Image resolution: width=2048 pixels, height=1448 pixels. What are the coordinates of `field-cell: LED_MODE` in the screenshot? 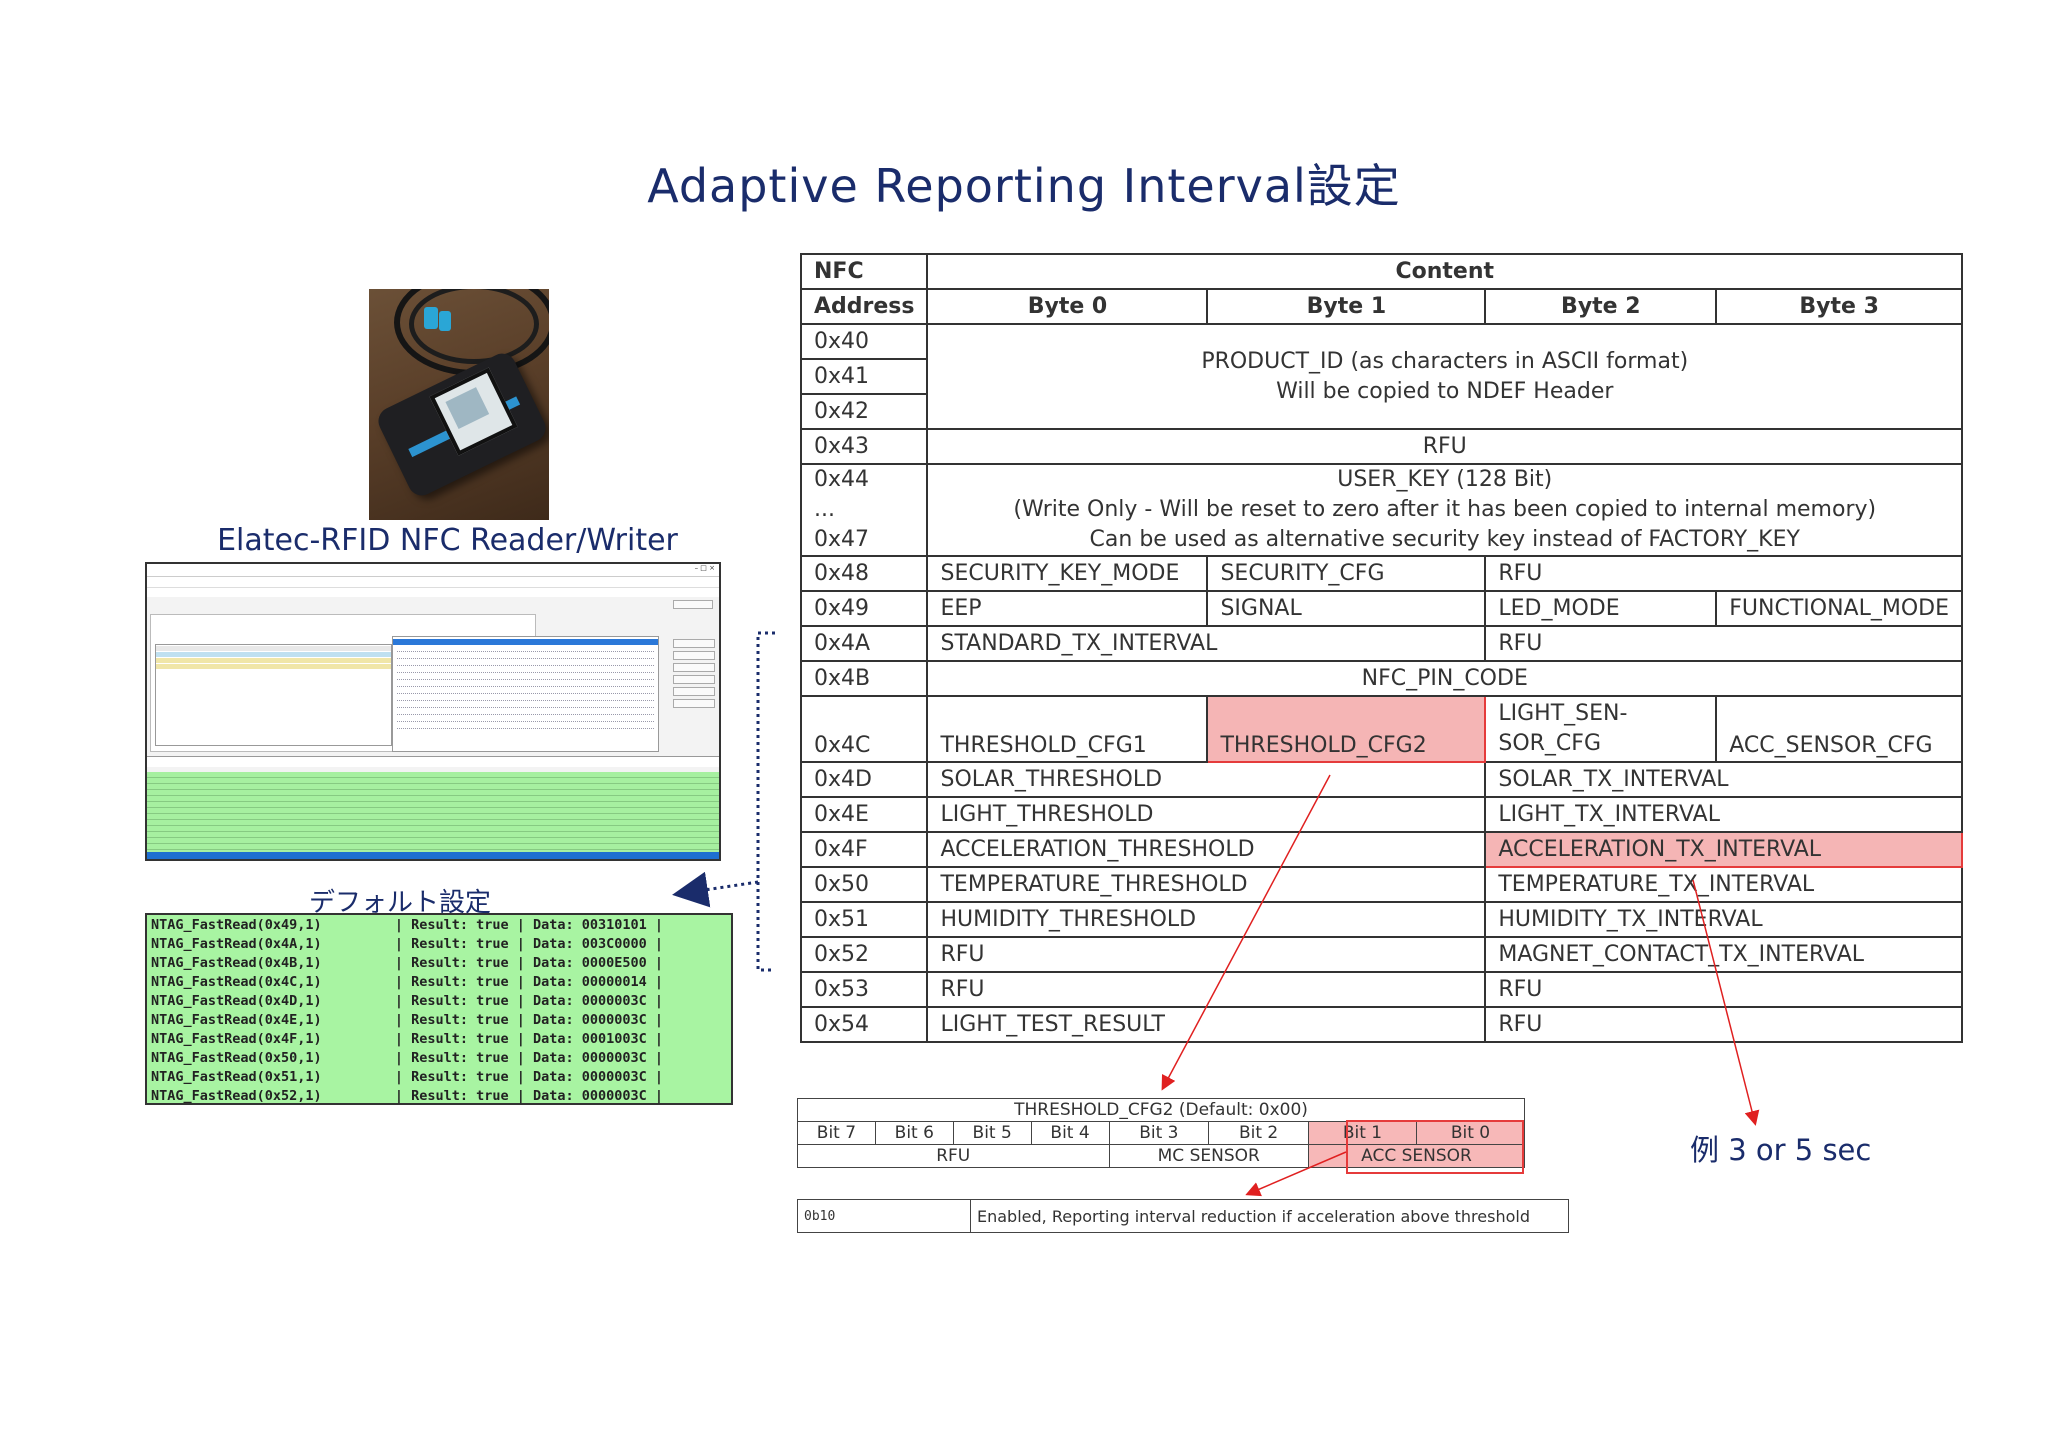 It's located at (1601, 608).